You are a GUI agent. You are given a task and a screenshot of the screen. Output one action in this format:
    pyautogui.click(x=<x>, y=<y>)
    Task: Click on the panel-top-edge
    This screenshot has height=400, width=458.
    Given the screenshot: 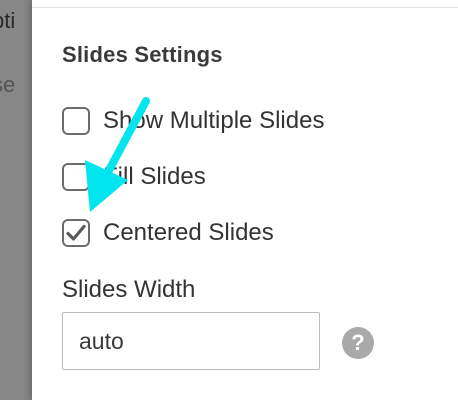 What is the action you would take?
    pyautogui.click(x=245, y=4)
    